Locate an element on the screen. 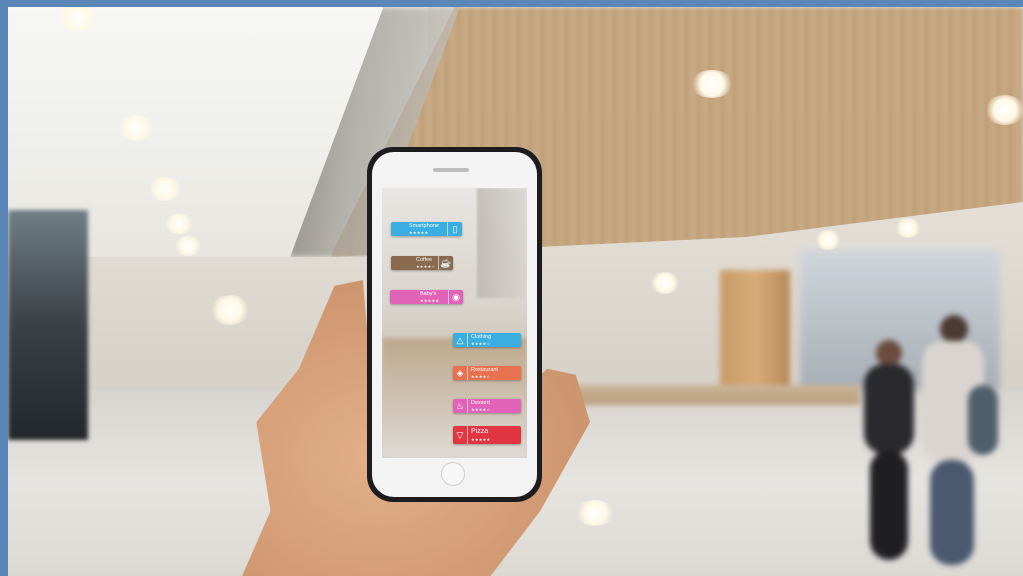 Image resolution: width=1023 pixels, height=576 pixels. cupcake-icon: ♨ is located at coordinates (460, 406).